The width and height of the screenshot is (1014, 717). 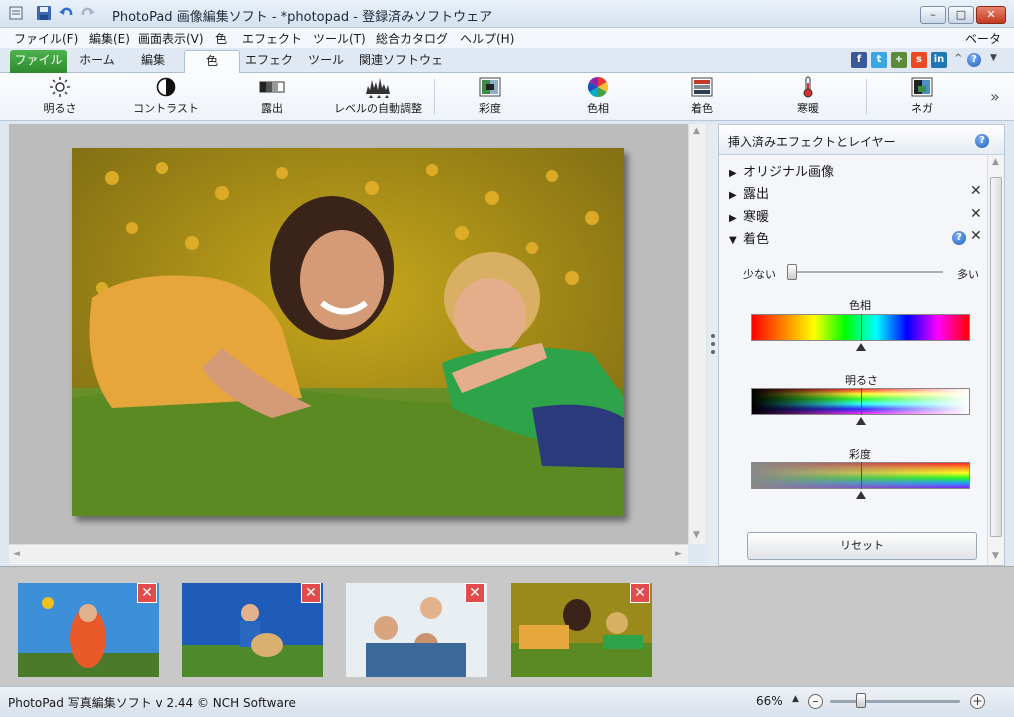 What do you see at coordinates (977, 701) in the screenshot?
I see `zoom-in-button: +` at bounding box center [977, 701].